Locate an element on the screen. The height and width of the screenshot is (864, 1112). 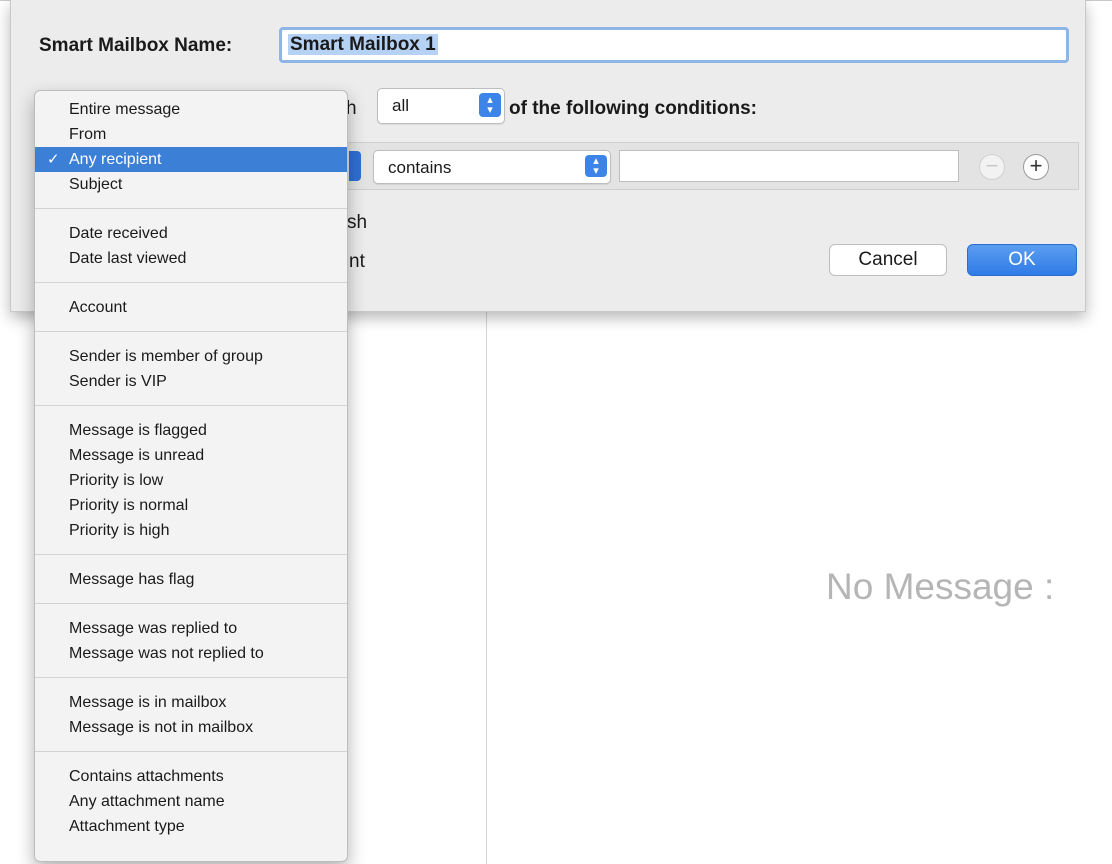
menu-item-label: Message was replied to is located at coordinates (153, 628).